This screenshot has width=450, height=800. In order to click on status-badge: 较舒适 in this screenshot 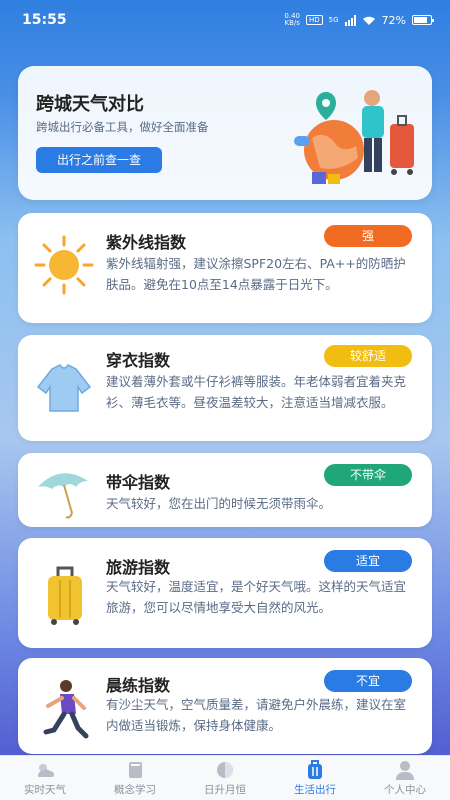, I will do `click(368, 356)`.